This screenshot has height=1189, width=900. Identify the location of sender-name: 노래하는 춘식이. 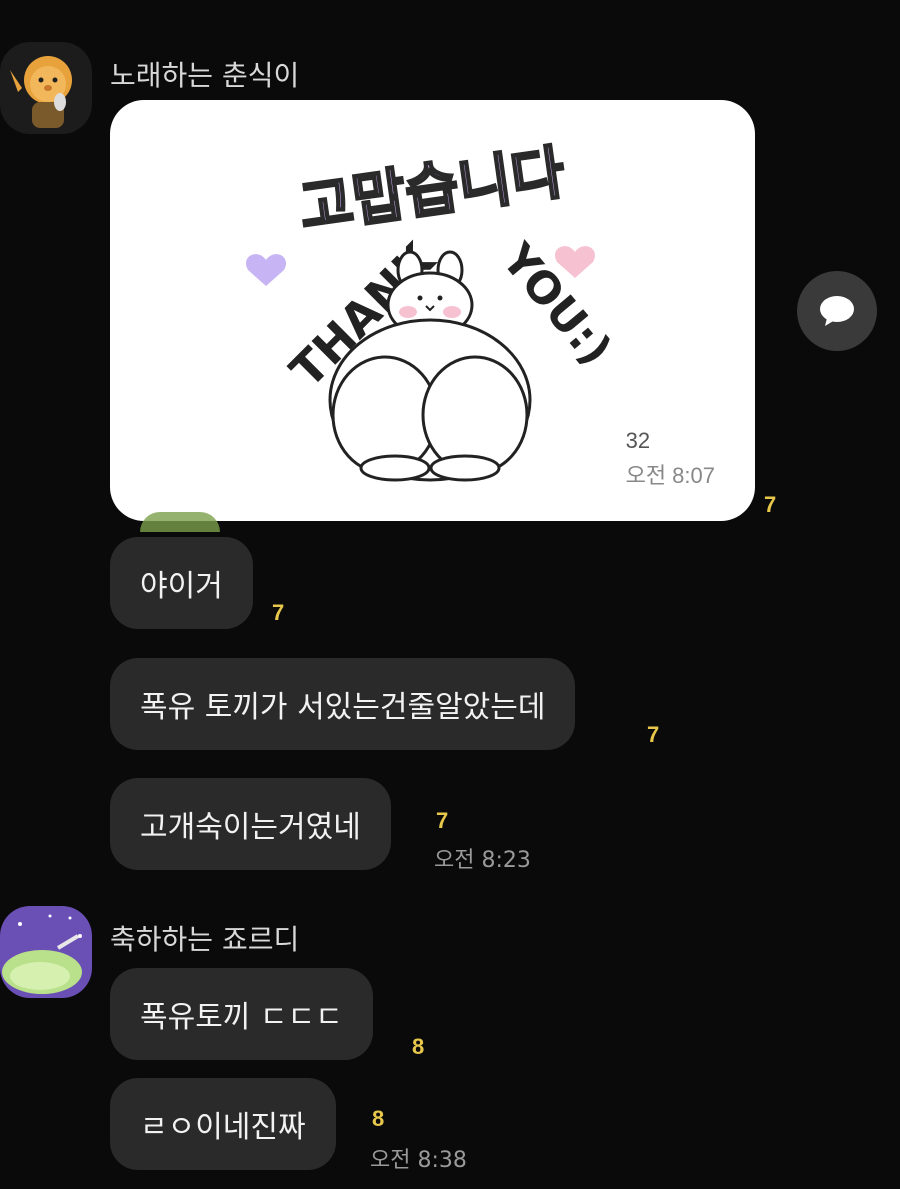
(205, 75).